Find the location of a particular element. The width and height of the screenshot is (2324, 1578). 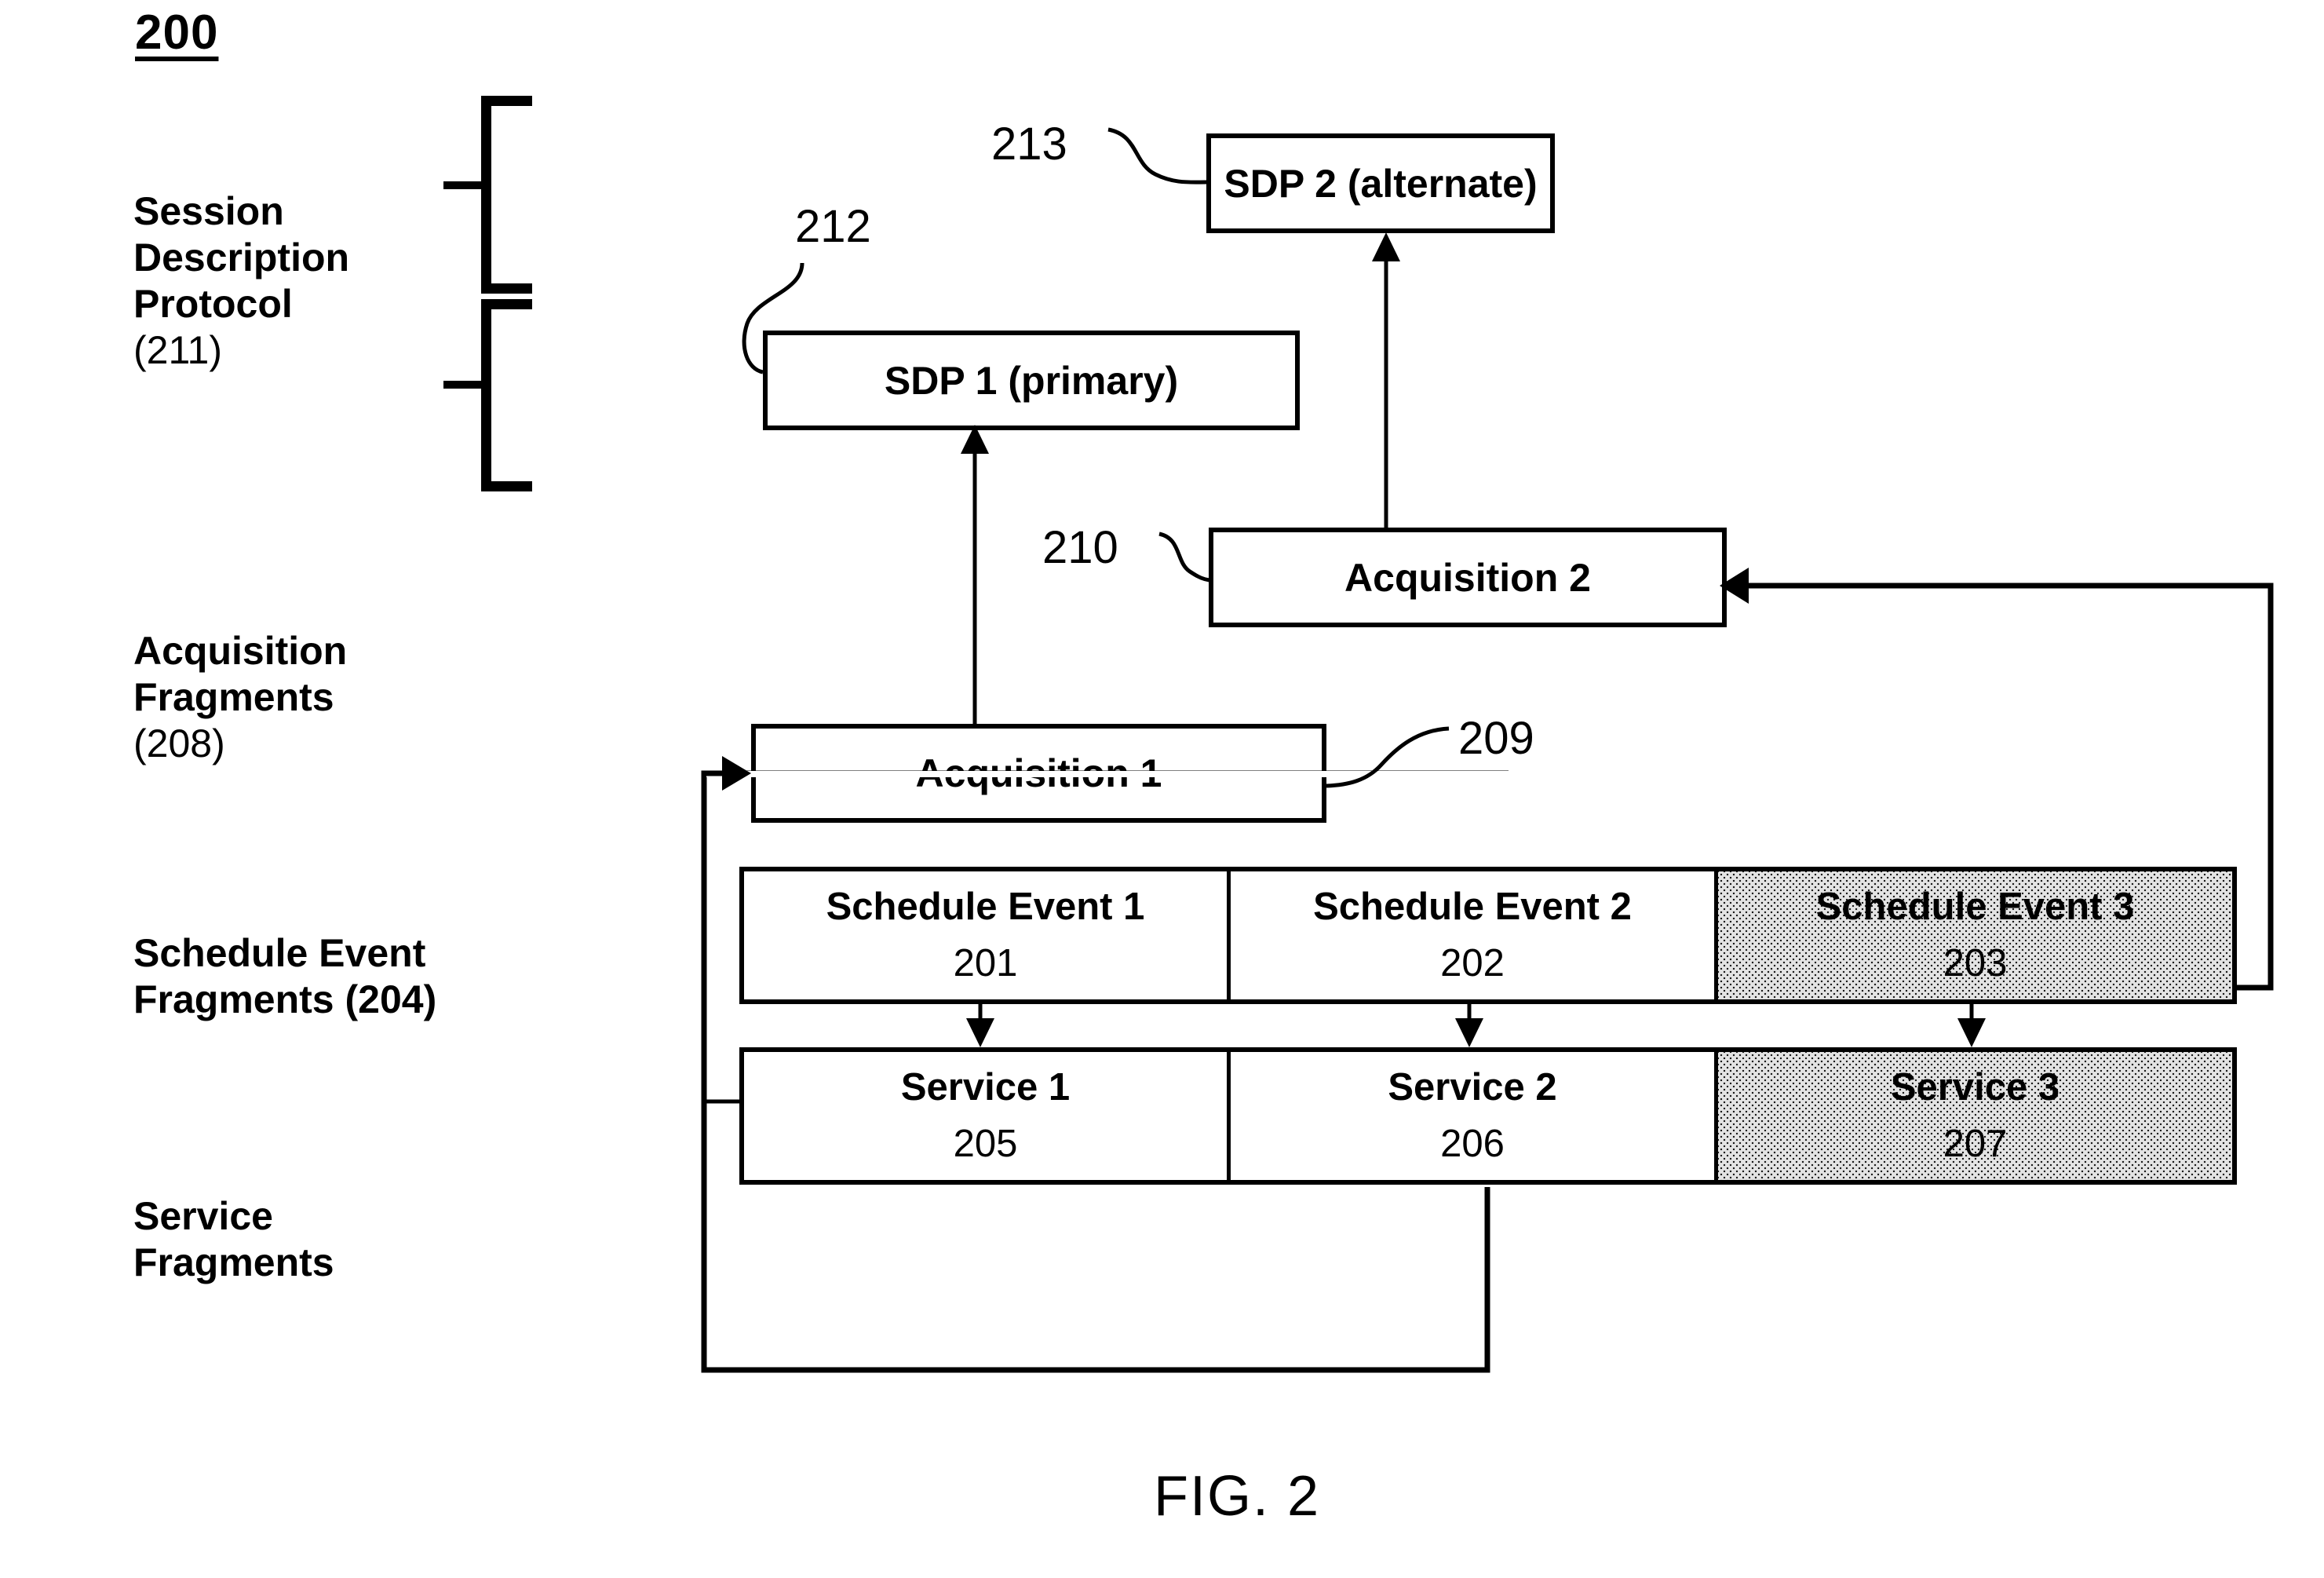

cell-ref: 202 is located at coordinates (1473, 962).